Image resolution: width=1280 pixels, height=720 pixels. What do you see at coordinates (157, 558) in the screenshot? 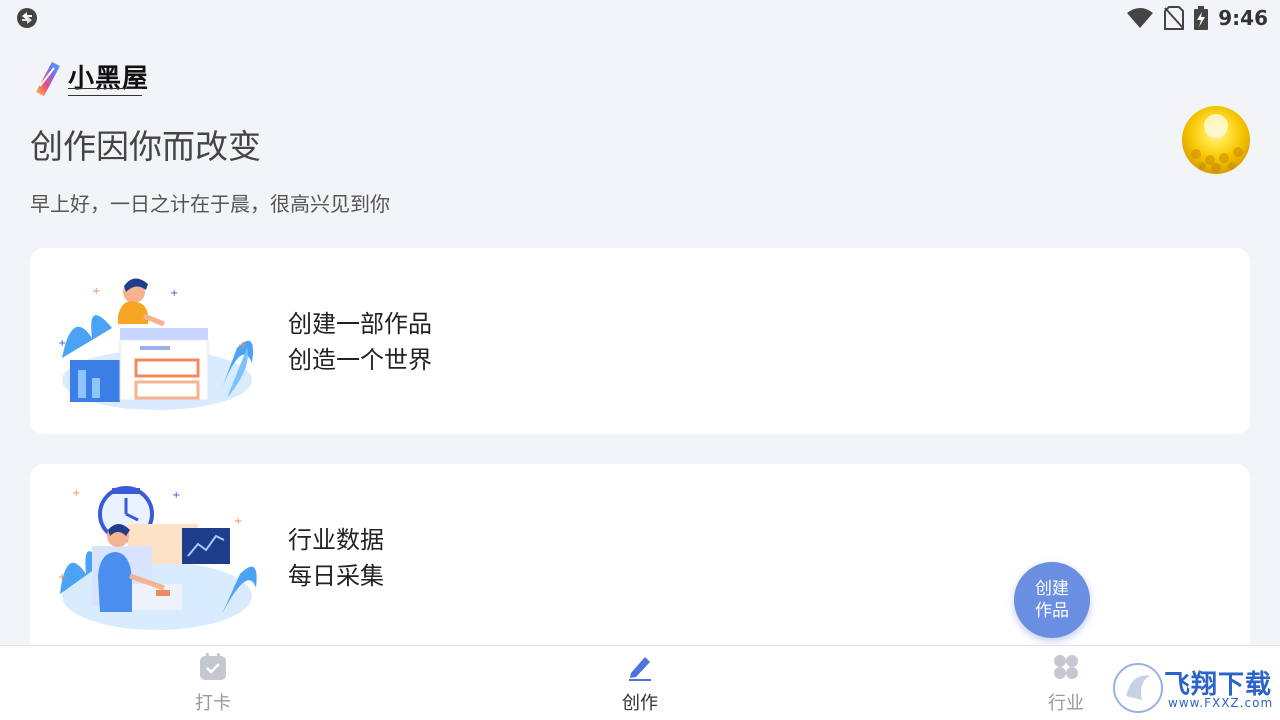
I see `data-illustration: + + + +` at bounding box center [157, 558].